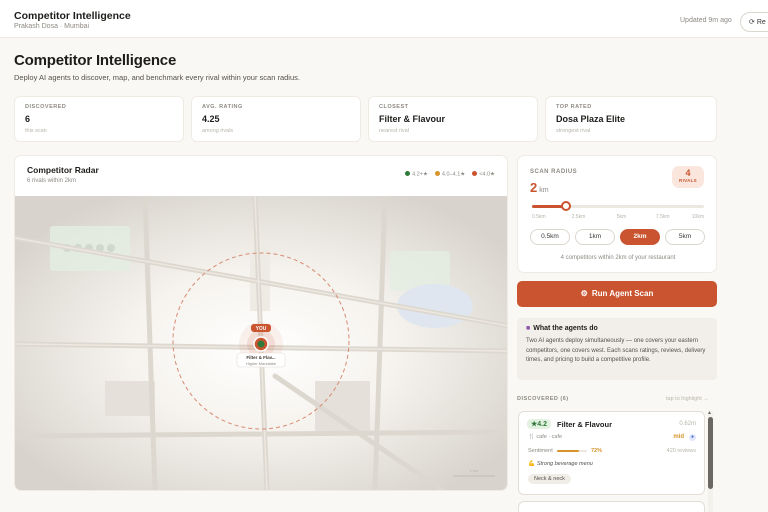 Image resolution: width=768 pixels, height=512 pixels. What do you see at coordinates (276, 119) in the screenshot?
I see `stat-card-avg-rating: AVG. RATING 4.25 among rivals` at bounding box center [276, 119].